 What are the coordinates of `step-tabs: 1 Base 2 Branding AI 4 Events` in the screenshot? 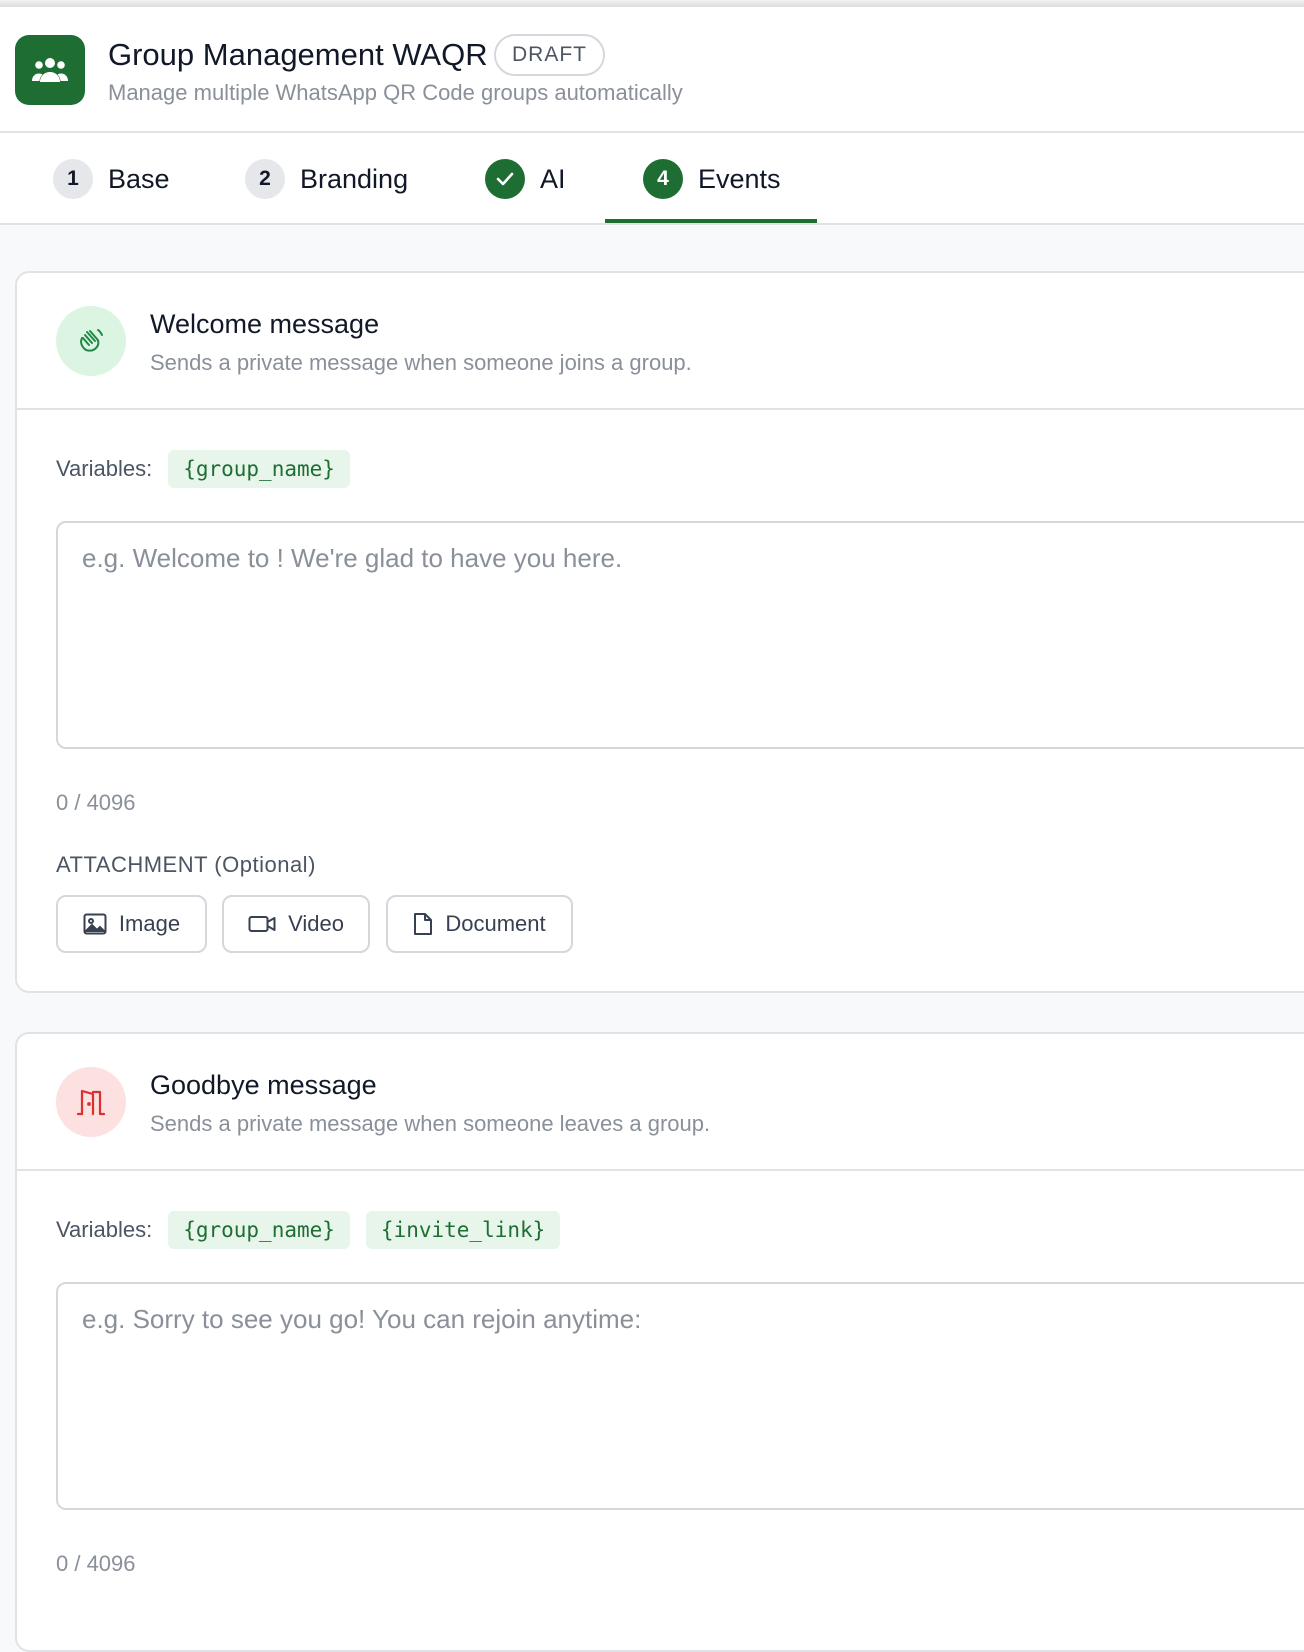 It's located at (652, 179).